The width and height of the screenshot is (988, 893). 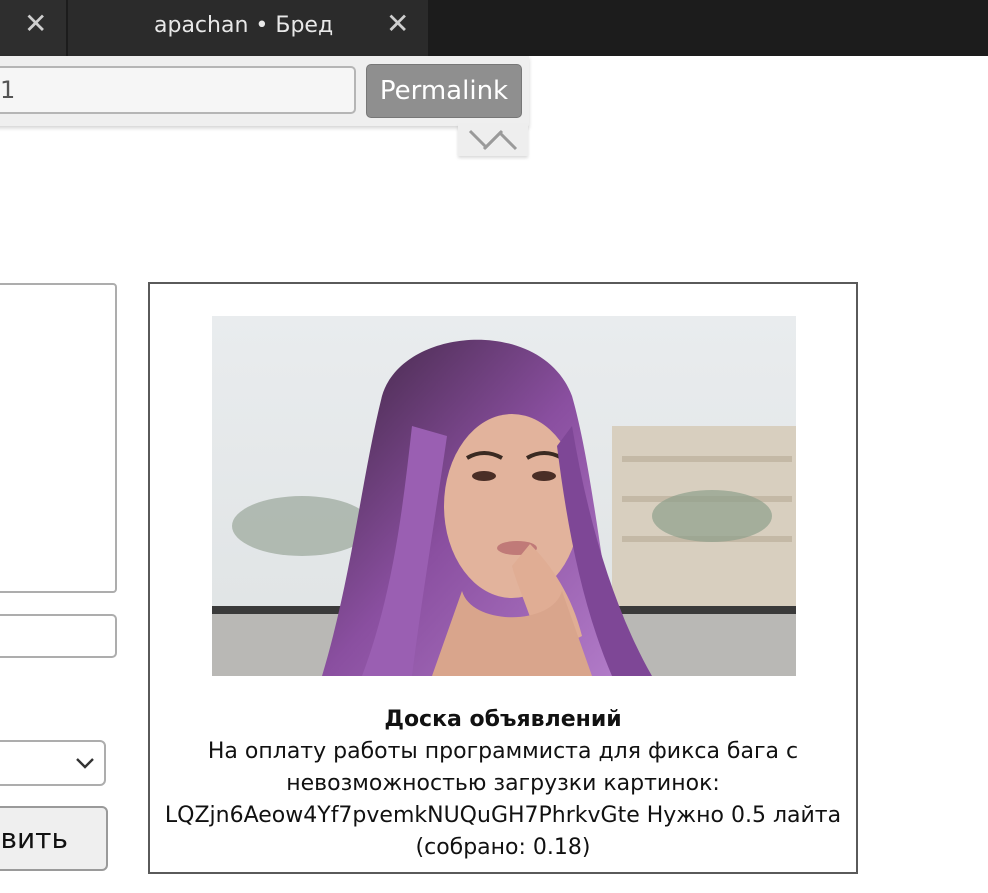 What do you see at coordinates (494, 28) in the screenshot?
I see `tab-bar: ✕ apachan • Бред ✕` at bounding box center [494, 28].